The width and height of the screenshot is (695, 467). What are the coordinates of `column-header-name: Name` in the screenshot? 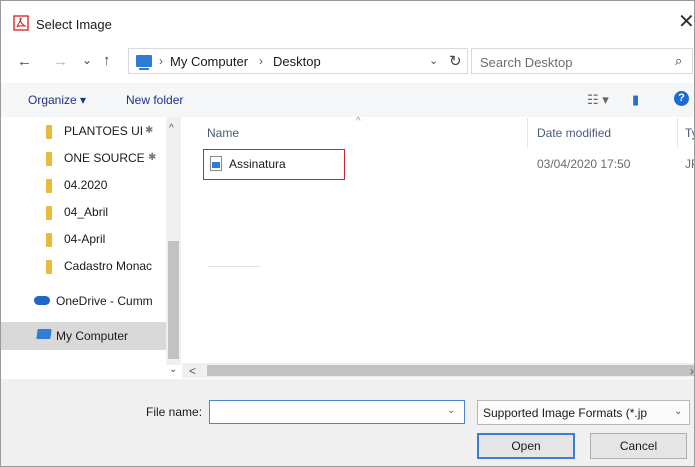 It's located at (223, 133).